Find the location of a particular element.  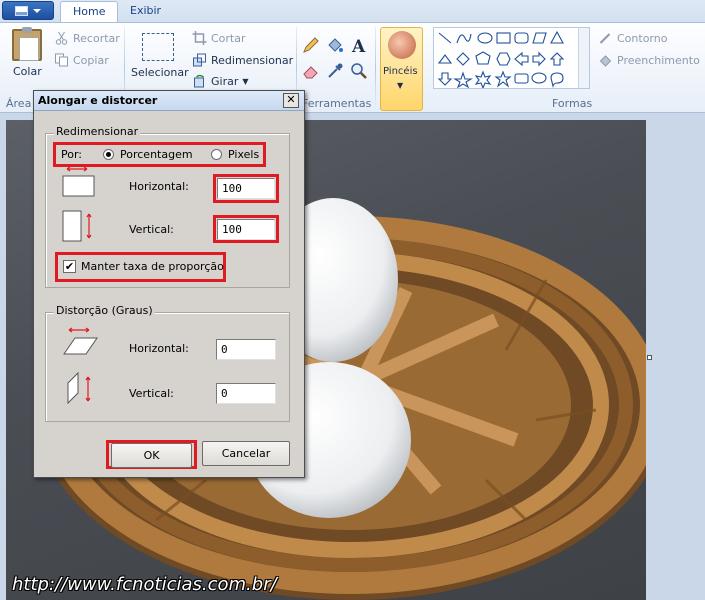

resize-label: Redimensionar is located at coordinates (252, 60).